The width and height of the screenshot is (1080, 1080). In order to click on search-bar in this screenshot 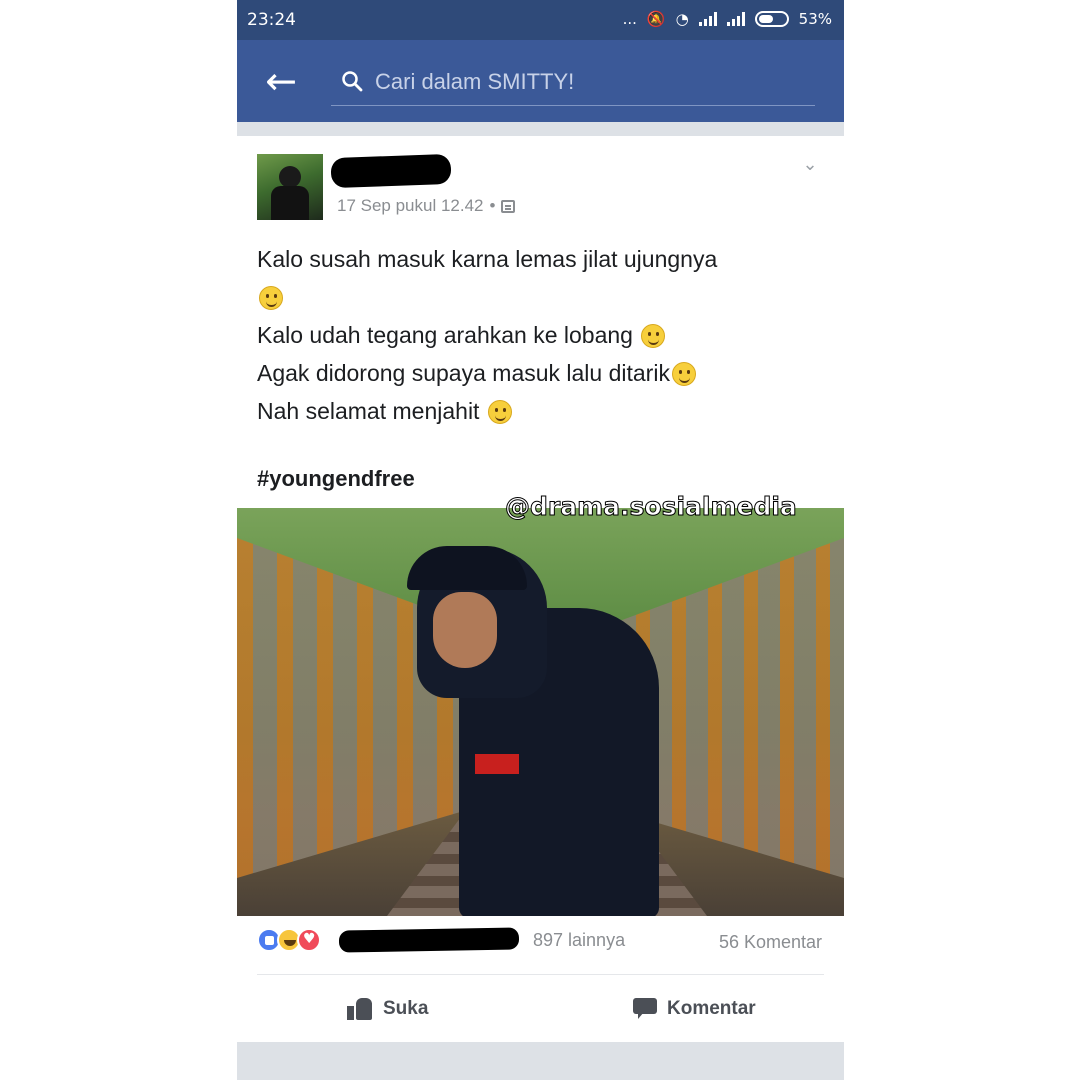, I will do `click(573, 84)`.